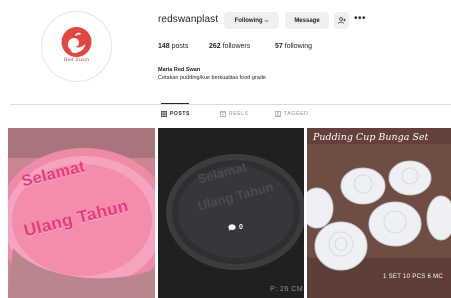 The height and width of the screenshot is (298, 451). Describe the element at coordinates (296, 114) in the screenshot. I see `tab-tagged-label: TAGGED` at that location.